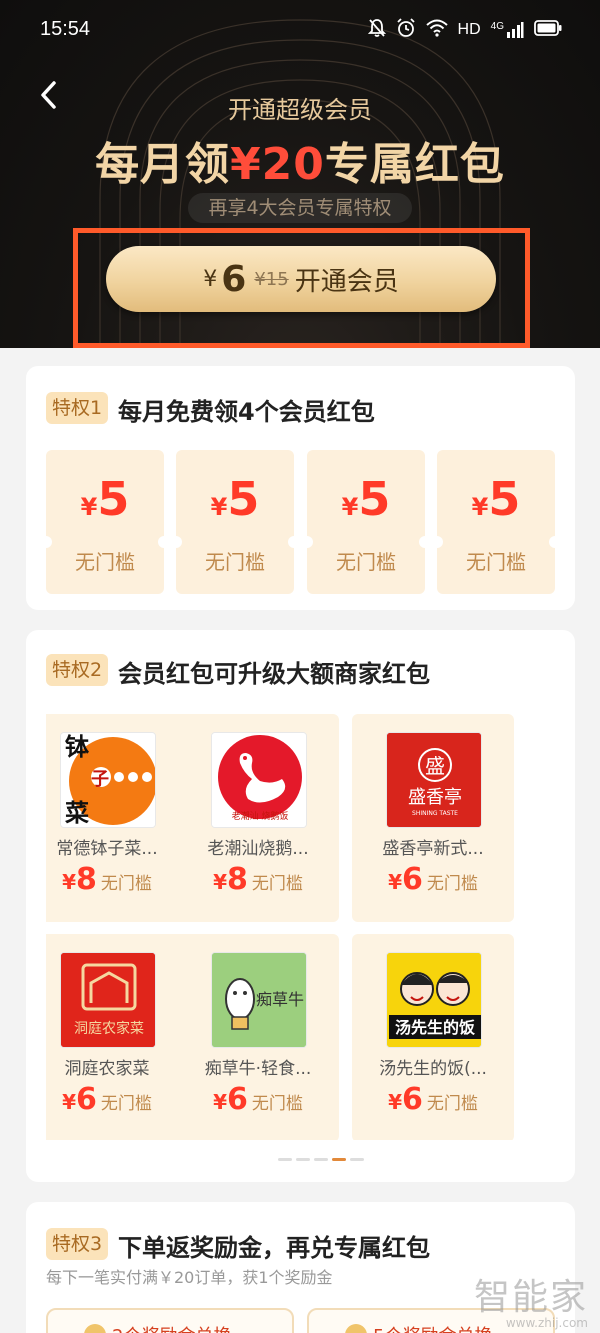 The width and height of the screenshot is (600, 1333). I want to click on shop-logo: 老潮汕 烧鹅饭, so click(259, 780).